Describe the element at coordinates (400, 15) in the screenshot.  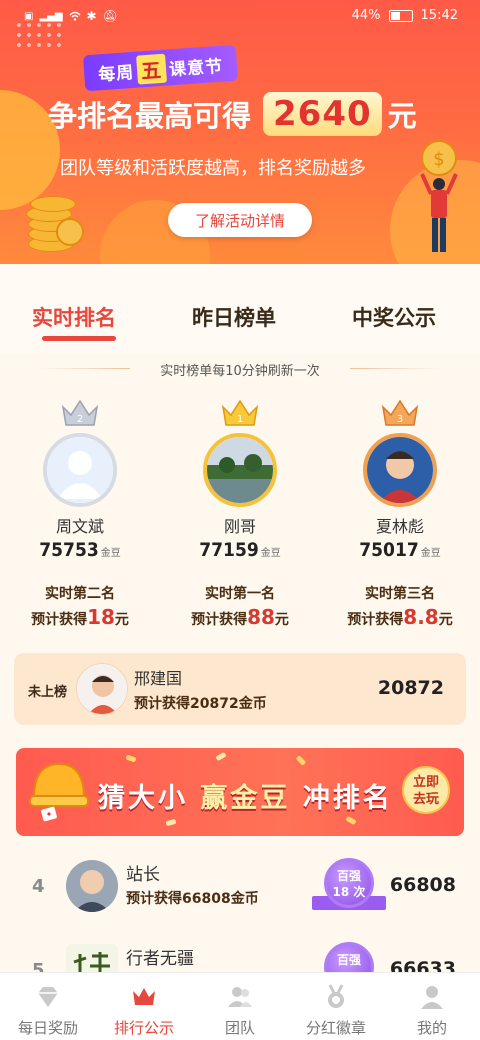
I see `battery-icon` at that location.